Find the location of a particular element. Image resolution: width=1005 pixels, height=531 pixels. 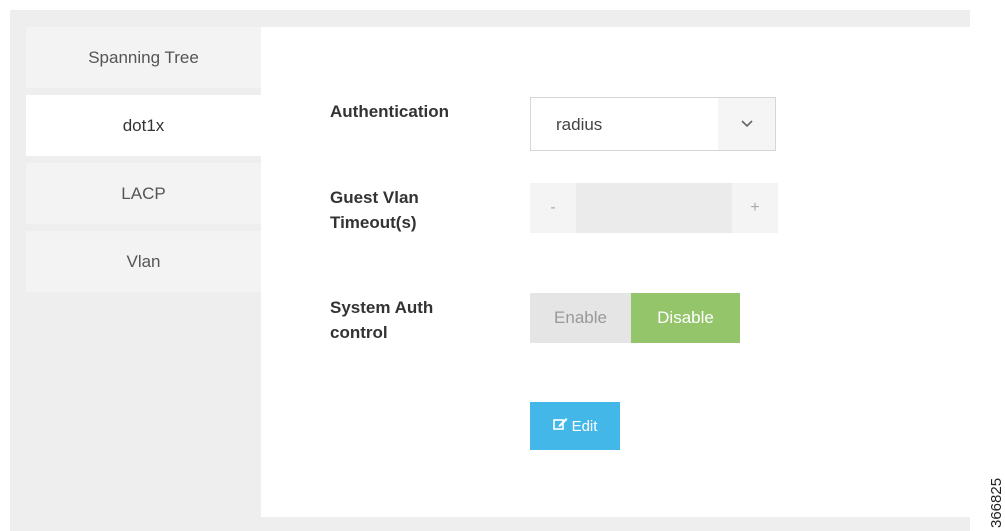

edit-icon is located at coordinates (560, 426).